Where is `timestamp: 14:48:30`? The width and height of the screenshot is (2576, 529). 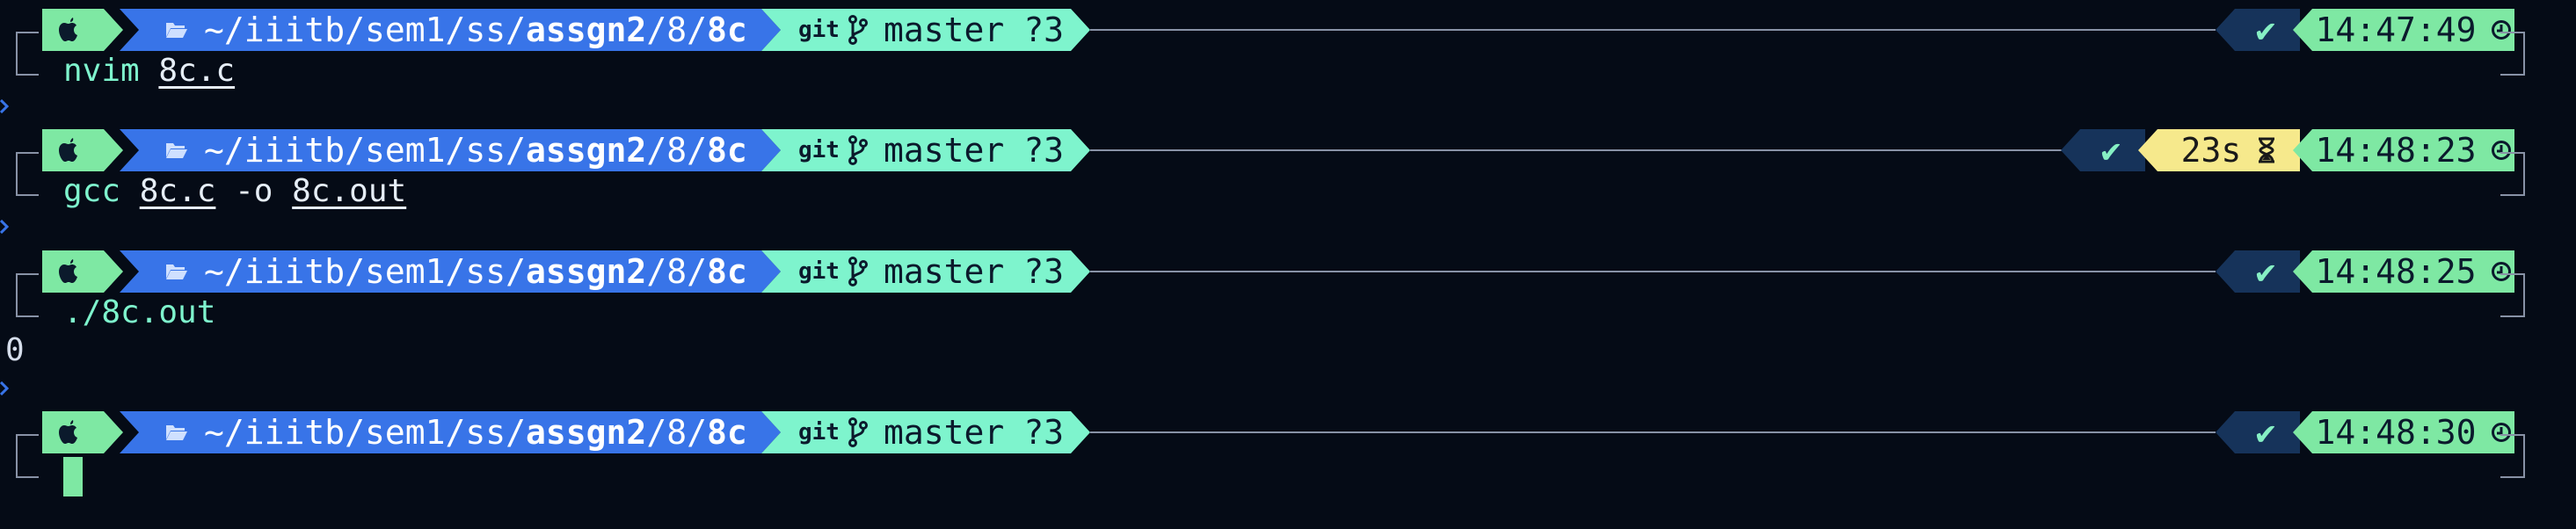
timestamp: 14:48:30 is located at coordinates (2396, 432).